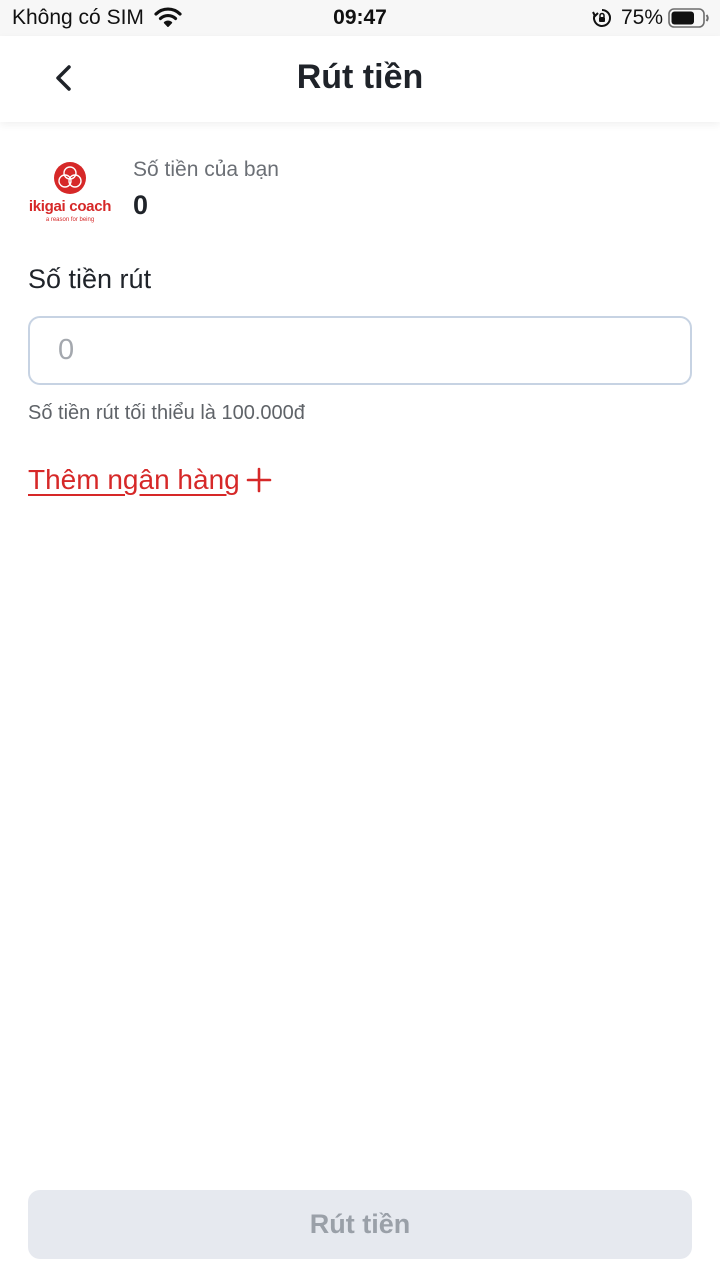 The height and width of the screenshot is (1280, 720). I want to click on logo-wordmark: ikigai coach, so click(70, 206).